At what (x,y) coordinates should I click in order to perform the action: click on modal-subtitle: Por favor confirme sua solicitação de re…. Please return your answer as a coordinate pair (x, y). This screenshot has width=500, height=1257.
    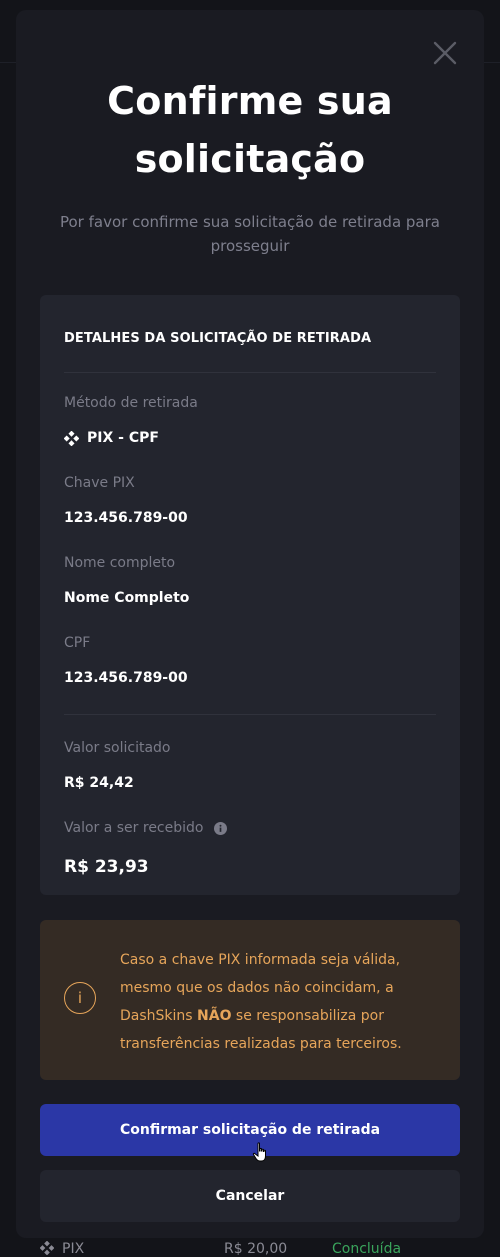
    Looking at the image, I should click on (249, 234).